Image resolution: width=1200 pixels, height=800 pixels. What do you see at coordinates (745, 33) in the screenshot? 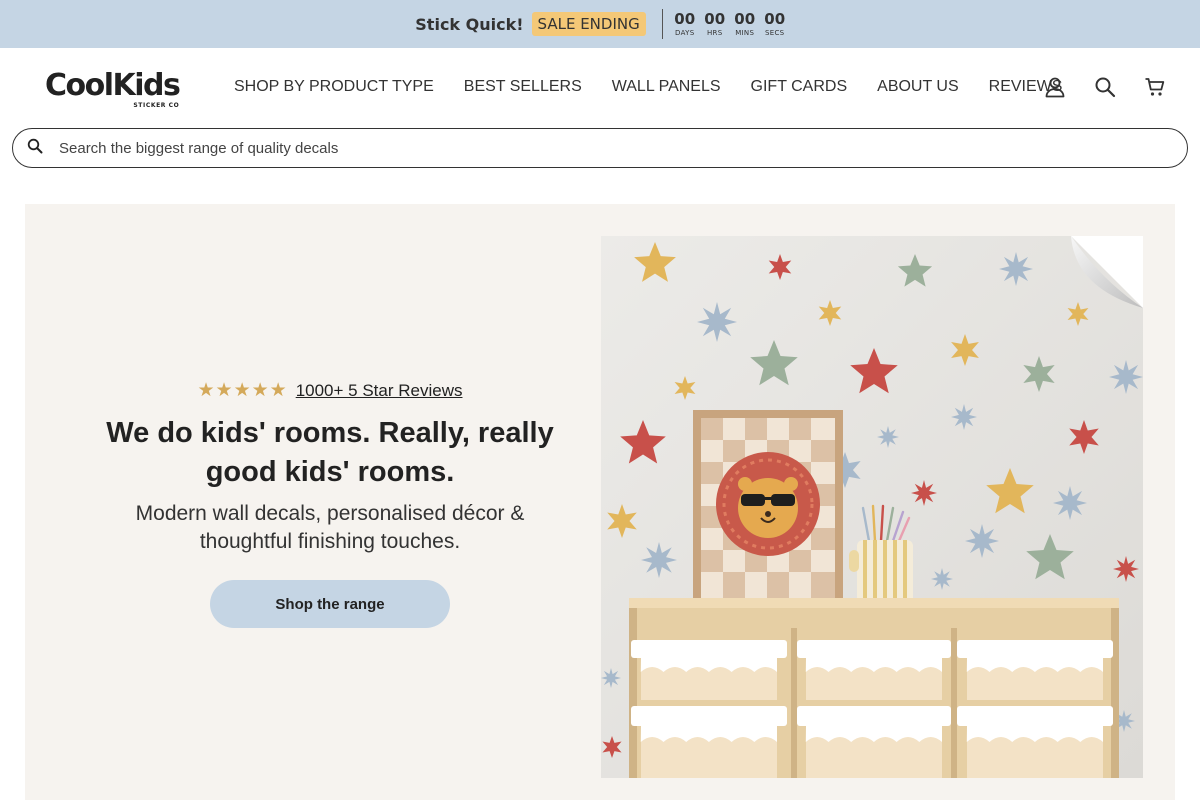
I see `countdown-label: MINS` at bounding box center [745, 33].